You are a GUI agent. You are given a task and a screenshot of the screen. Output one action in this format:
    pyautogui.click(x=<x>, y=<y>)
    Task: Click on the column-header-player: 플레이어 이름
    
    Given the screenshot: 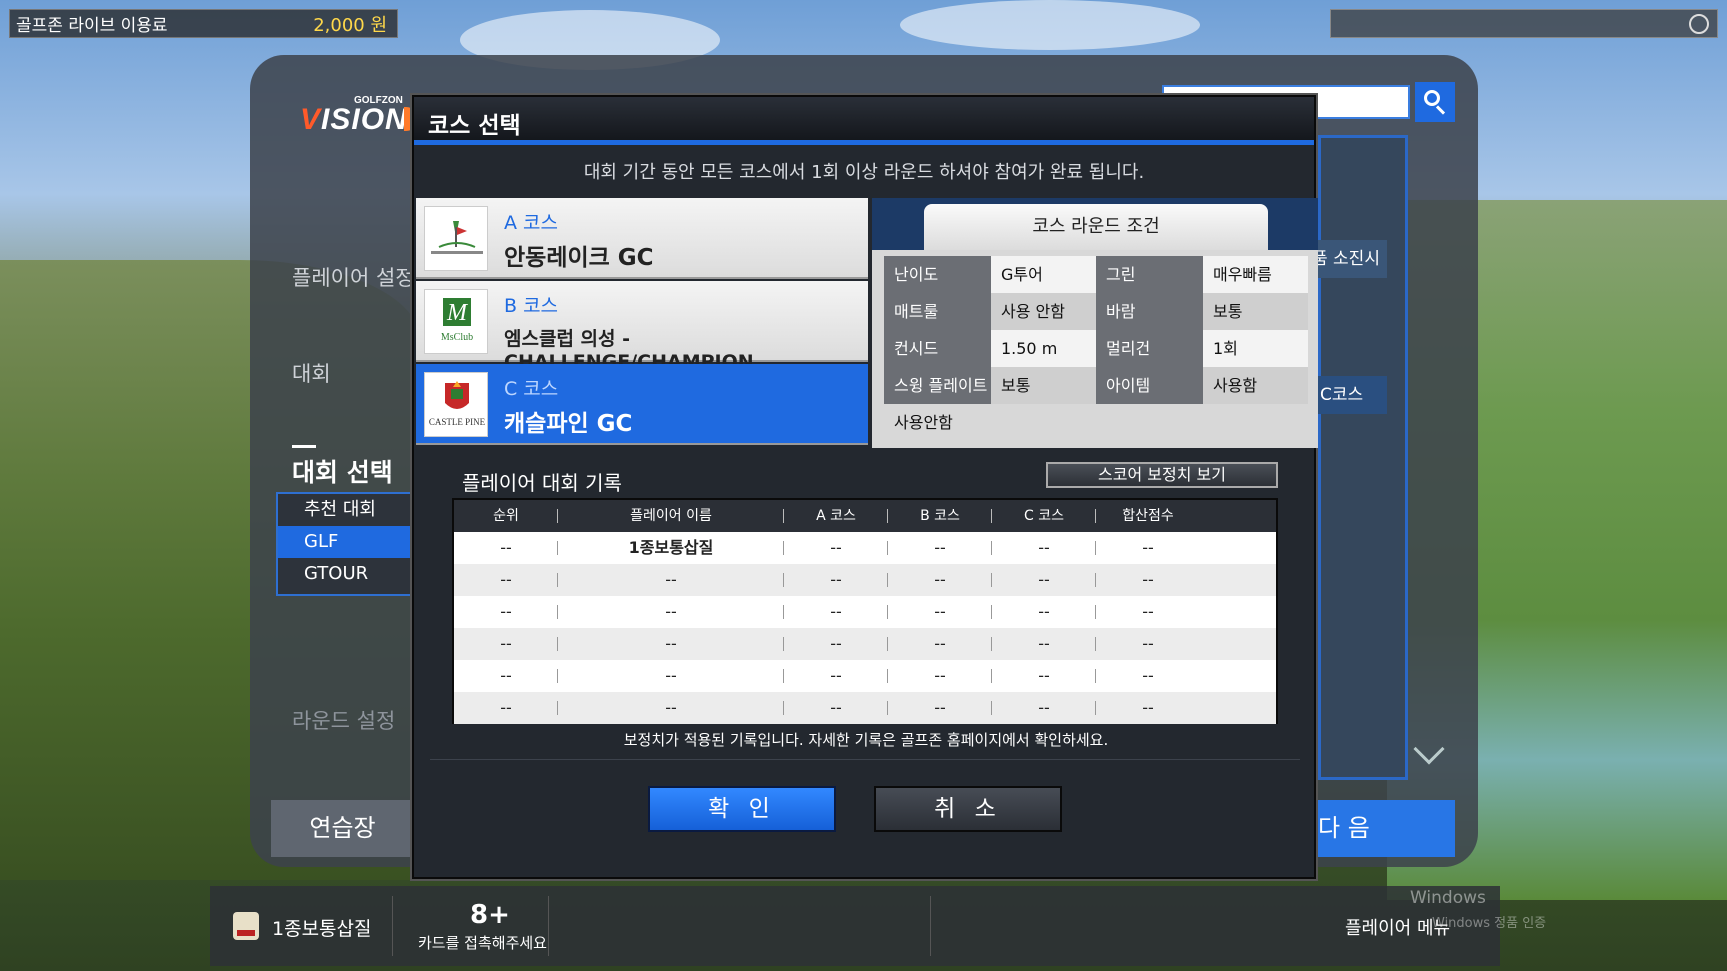 What is the action you would take?
    pyautogui.click(x=671, y=516)
    